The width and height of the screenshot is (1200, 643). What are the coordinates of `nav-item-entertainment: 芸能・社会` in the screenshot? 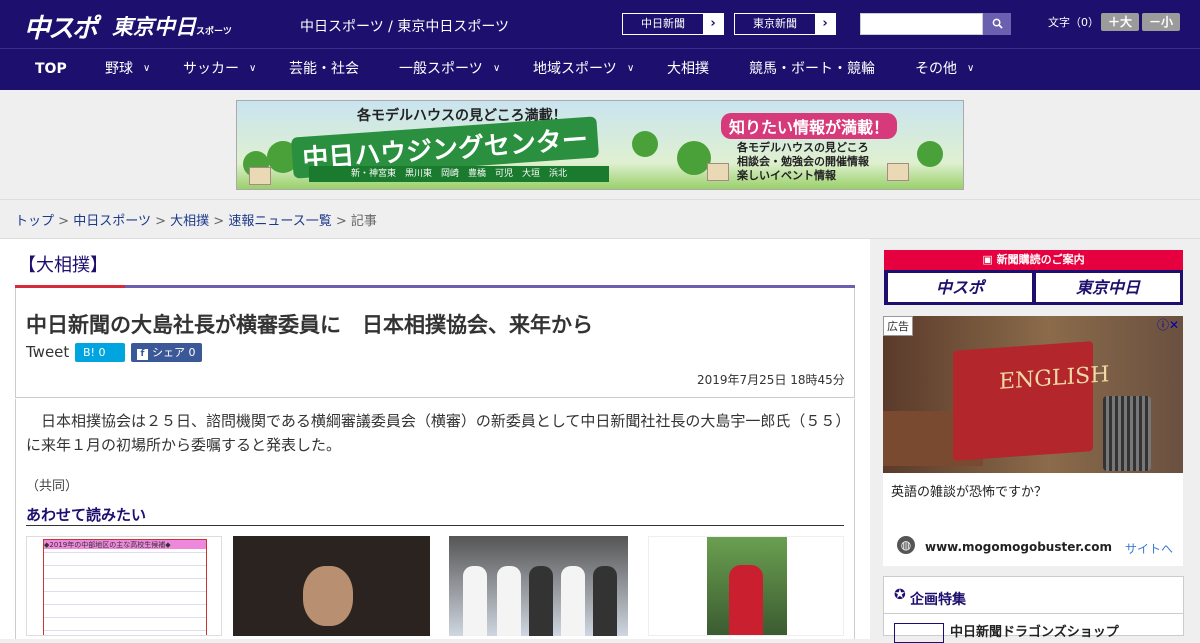 It's located at (324, 70).